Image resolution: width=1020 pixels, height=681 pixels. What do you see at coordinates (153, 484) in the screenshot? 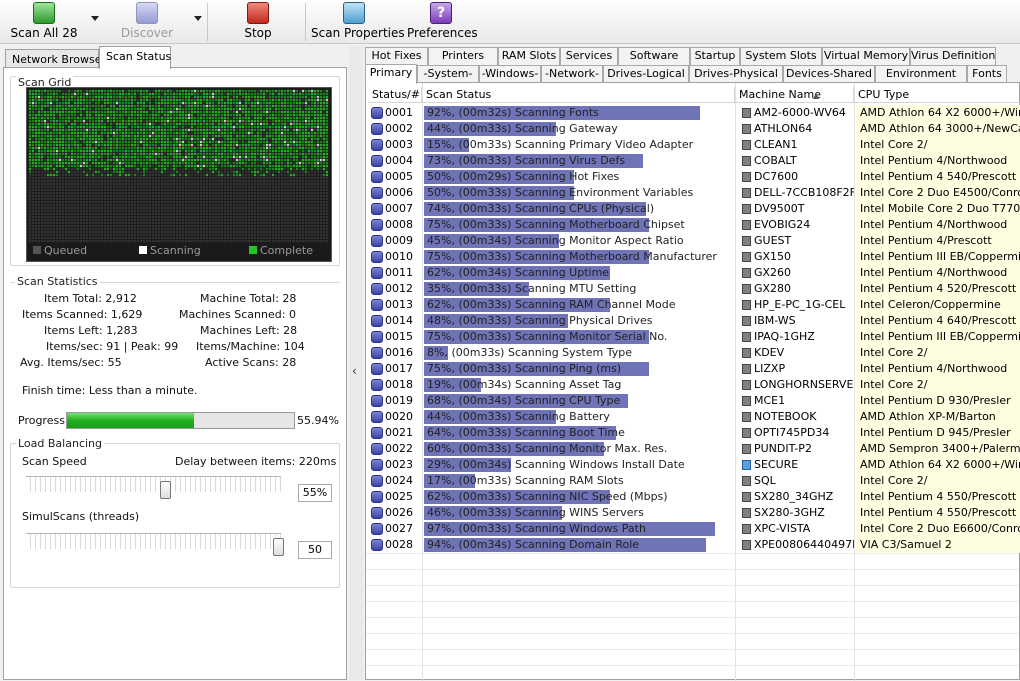
I see `scan-speed-slider` at bounding box center [153, 484].